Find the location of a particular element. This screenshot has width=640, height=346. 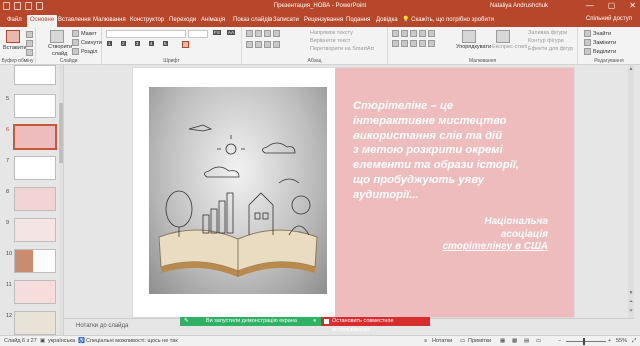

smartart-button: Перетворити на SmartArt is located at coordinates (342, 49).